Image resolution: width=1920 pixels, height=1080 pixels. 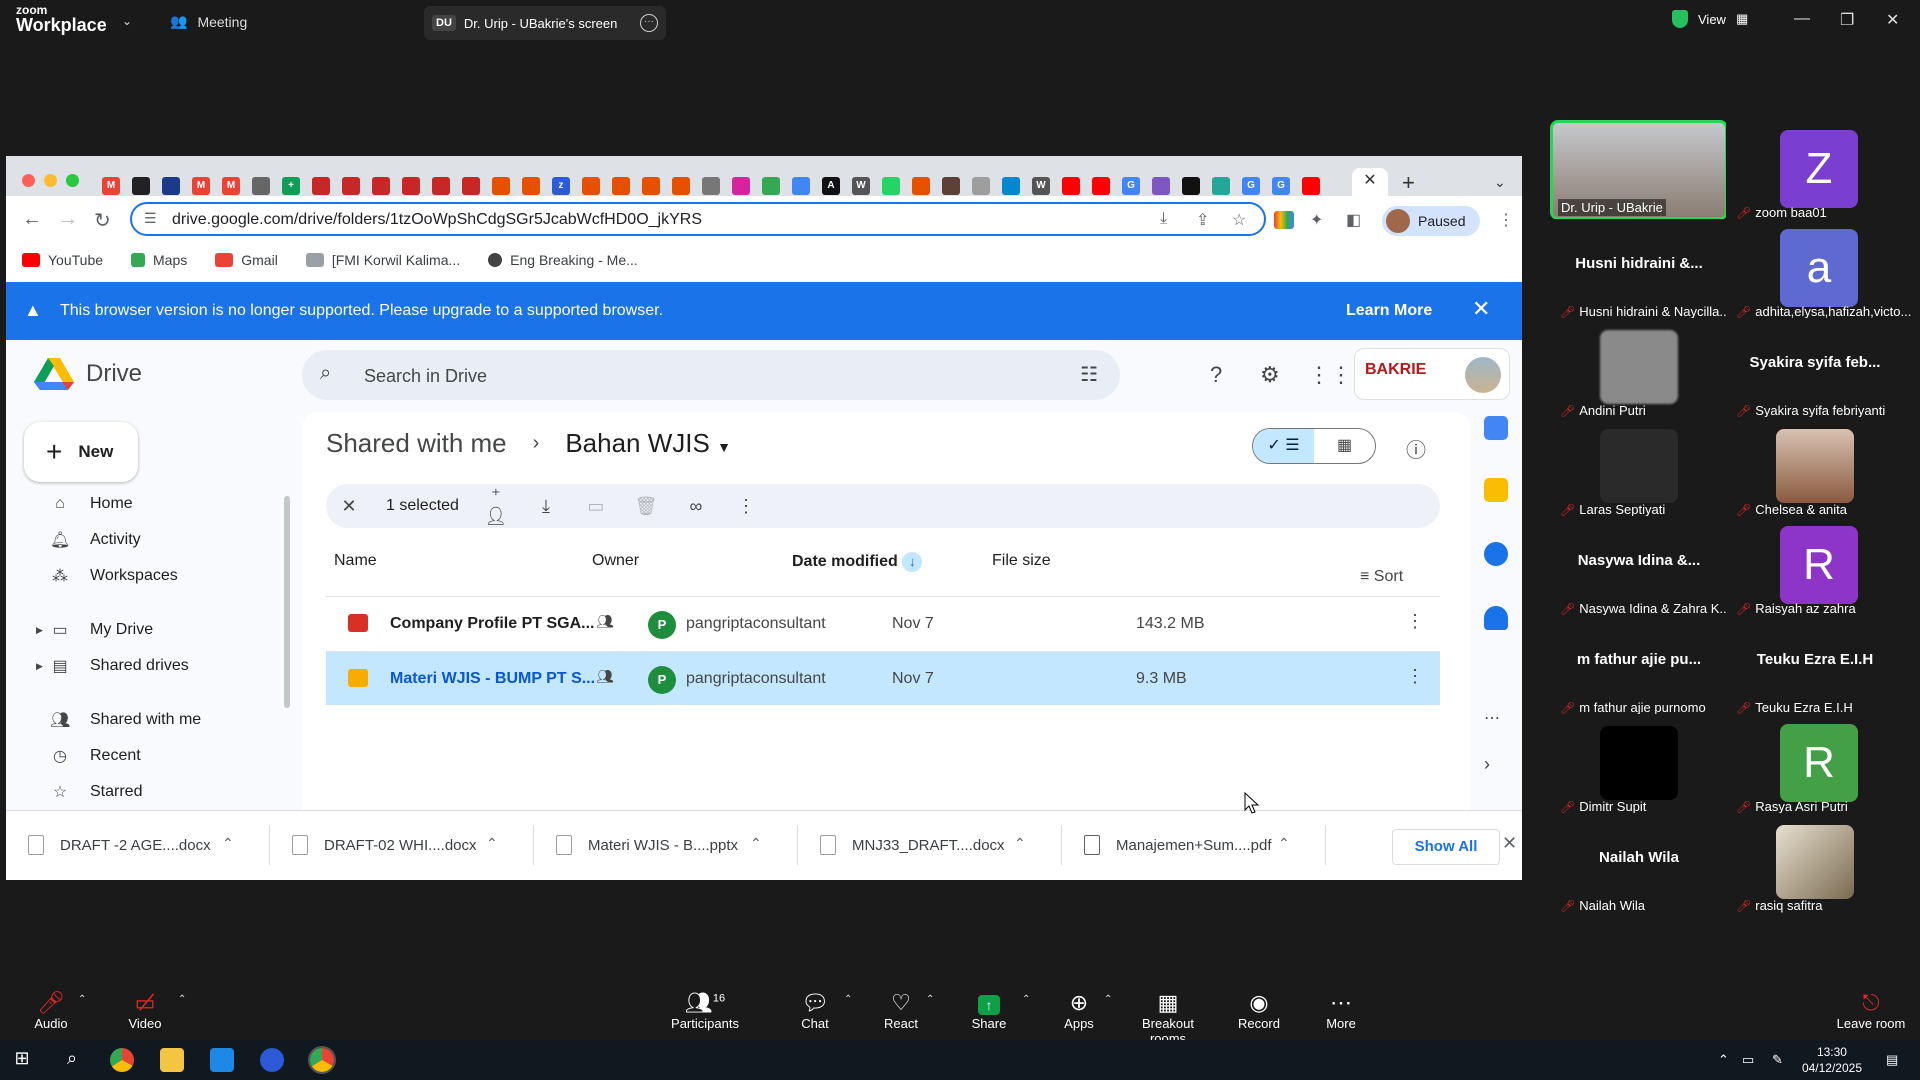 I want to click on account-switcher: BAKRIE, so click(x=1432, y=374).